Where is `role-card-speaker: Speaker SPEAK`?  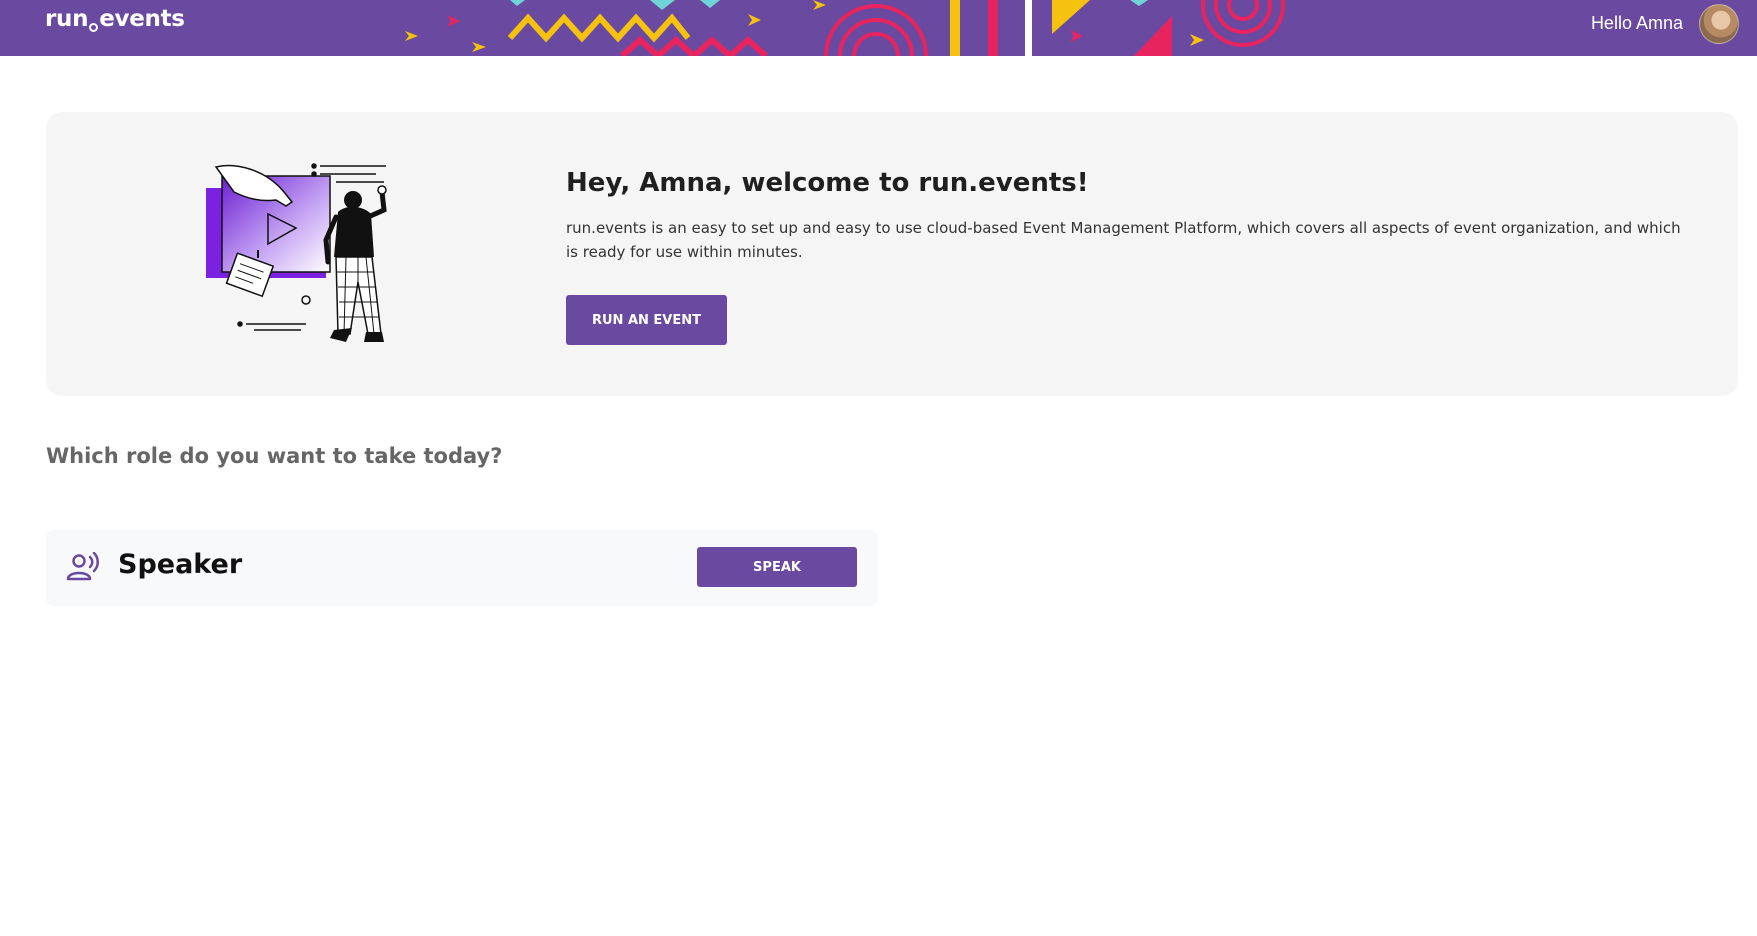
role-card-speaker: Speaker SPEAK is located at coordinates (462, 568).